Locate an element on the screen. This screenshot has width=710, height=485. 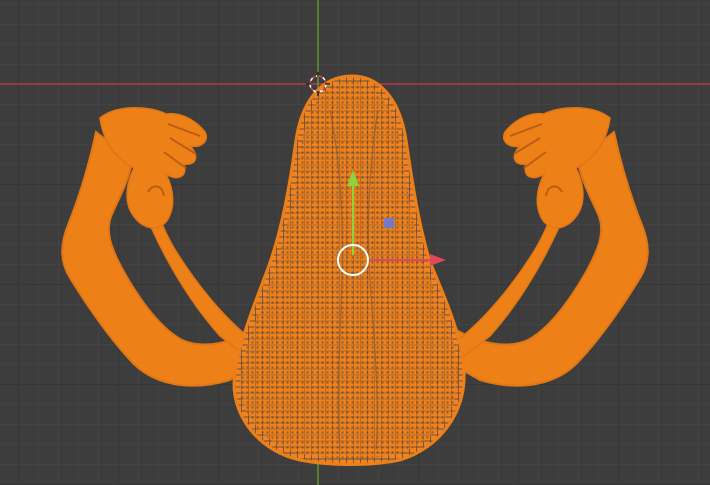
gizmo-x-arrow-icon is located at coordinates (438, 260).